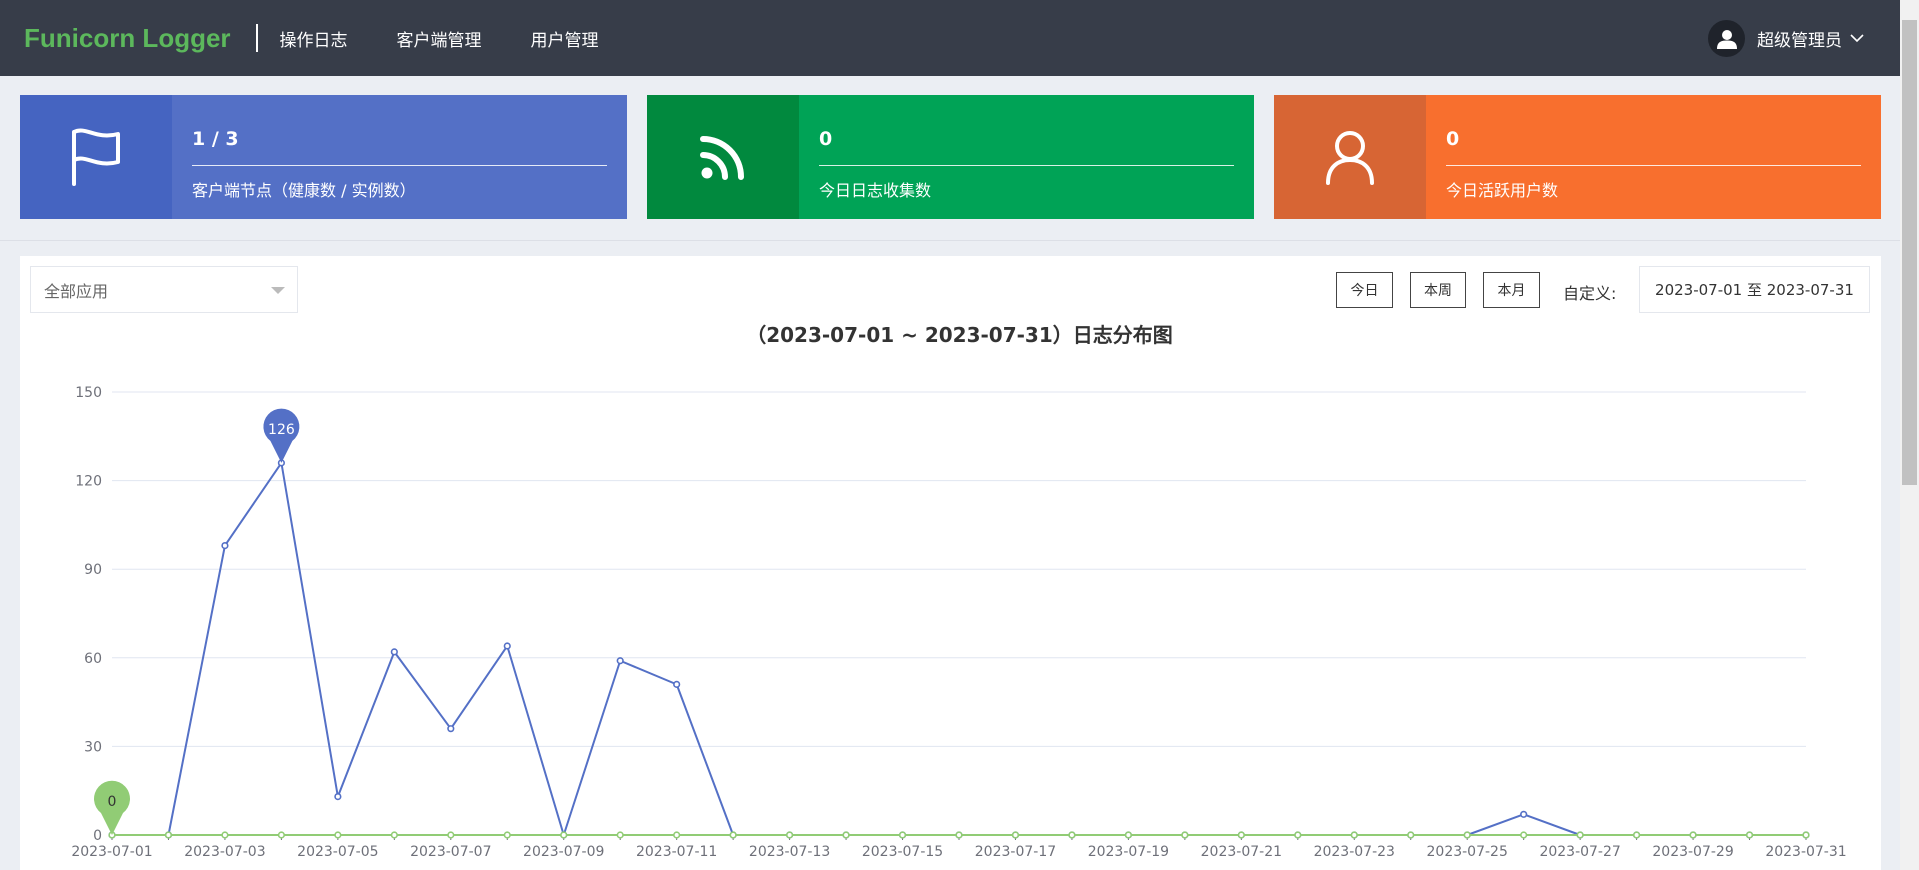 The width and height of the screenshot is (1919, 870). What do you see at coordinates (215, 139) in the screenshot?
I see `card-value: 1 / 3` at bounding box center [215, 139].